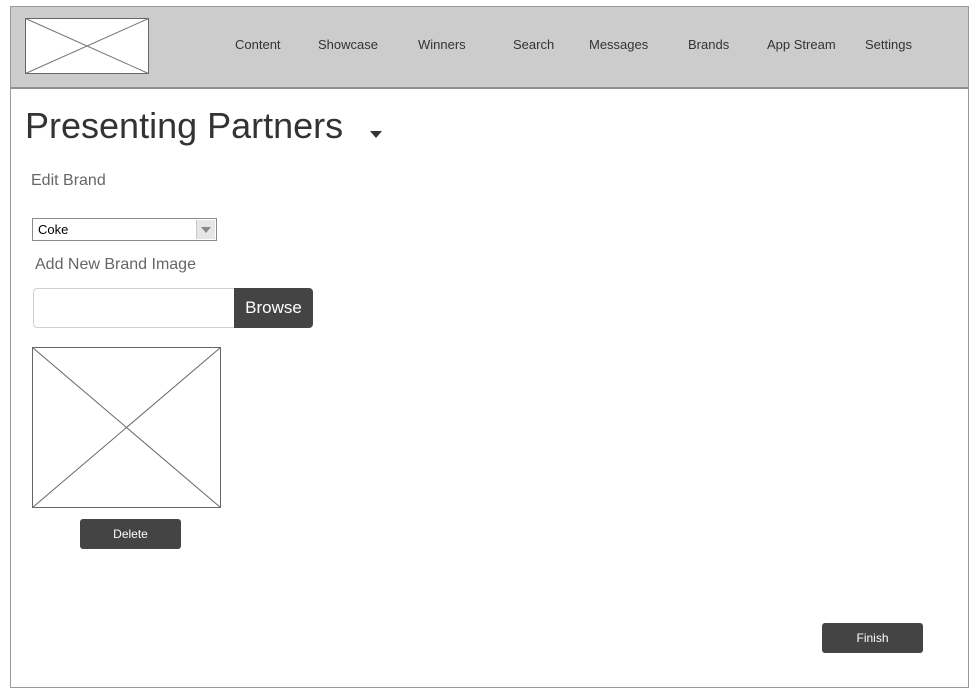 The height and width of the screenshot is (696, 978). Describe the element at coordinates (273, 308) in the screenshot. I see `browse-button: Browse` at that location.